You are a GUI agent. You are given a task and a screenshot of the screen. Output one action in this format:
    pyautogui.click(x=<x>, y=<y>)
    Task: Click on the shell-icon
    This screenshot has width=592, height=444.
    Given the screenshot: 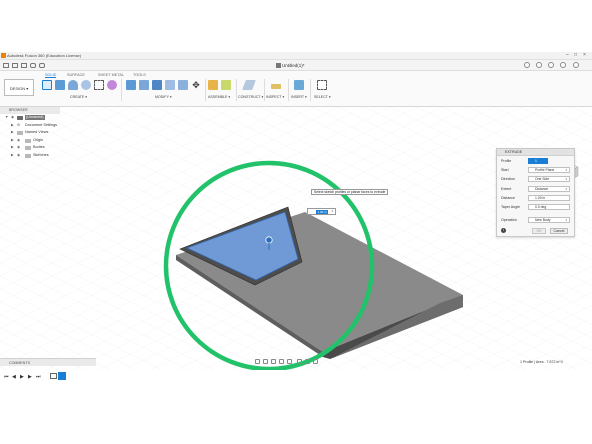 What is the action you would take?
    pyautogui.click(x=170, y=85)
    